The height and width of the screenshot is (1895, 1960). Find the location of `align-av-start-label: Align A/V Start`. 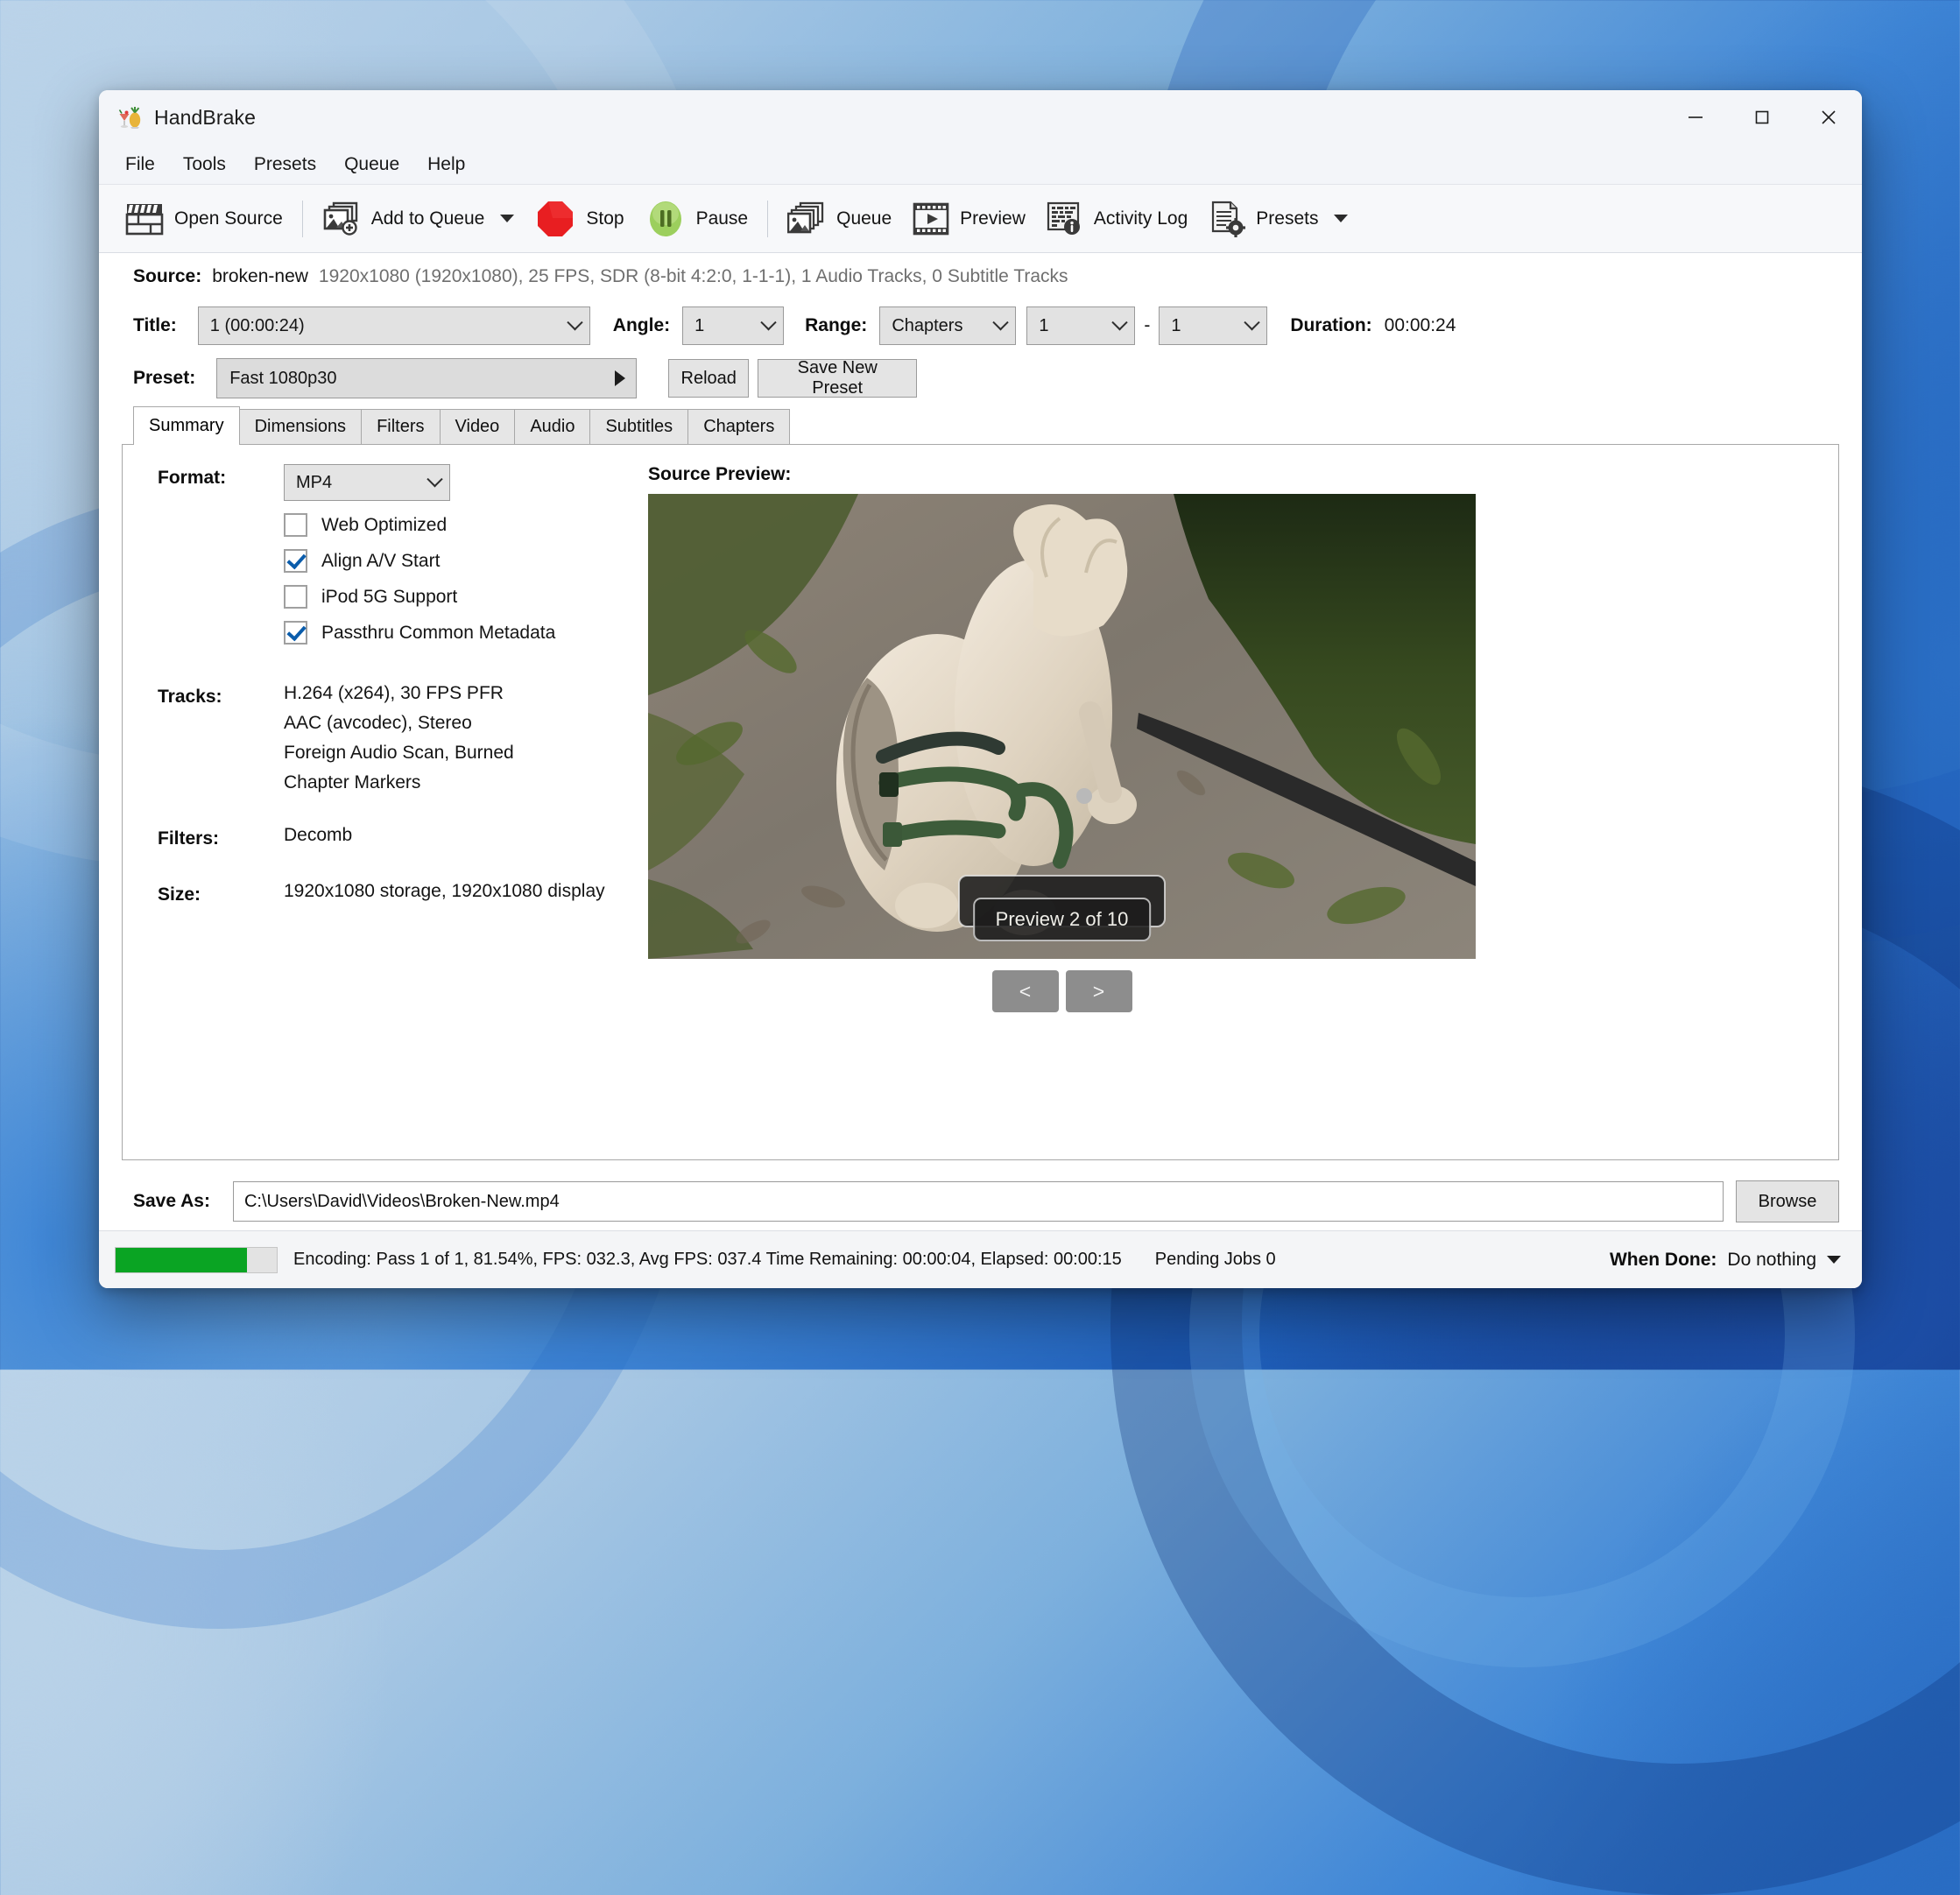

align-av-start-label: Align A/V Start is located at coordinates (380, 561).